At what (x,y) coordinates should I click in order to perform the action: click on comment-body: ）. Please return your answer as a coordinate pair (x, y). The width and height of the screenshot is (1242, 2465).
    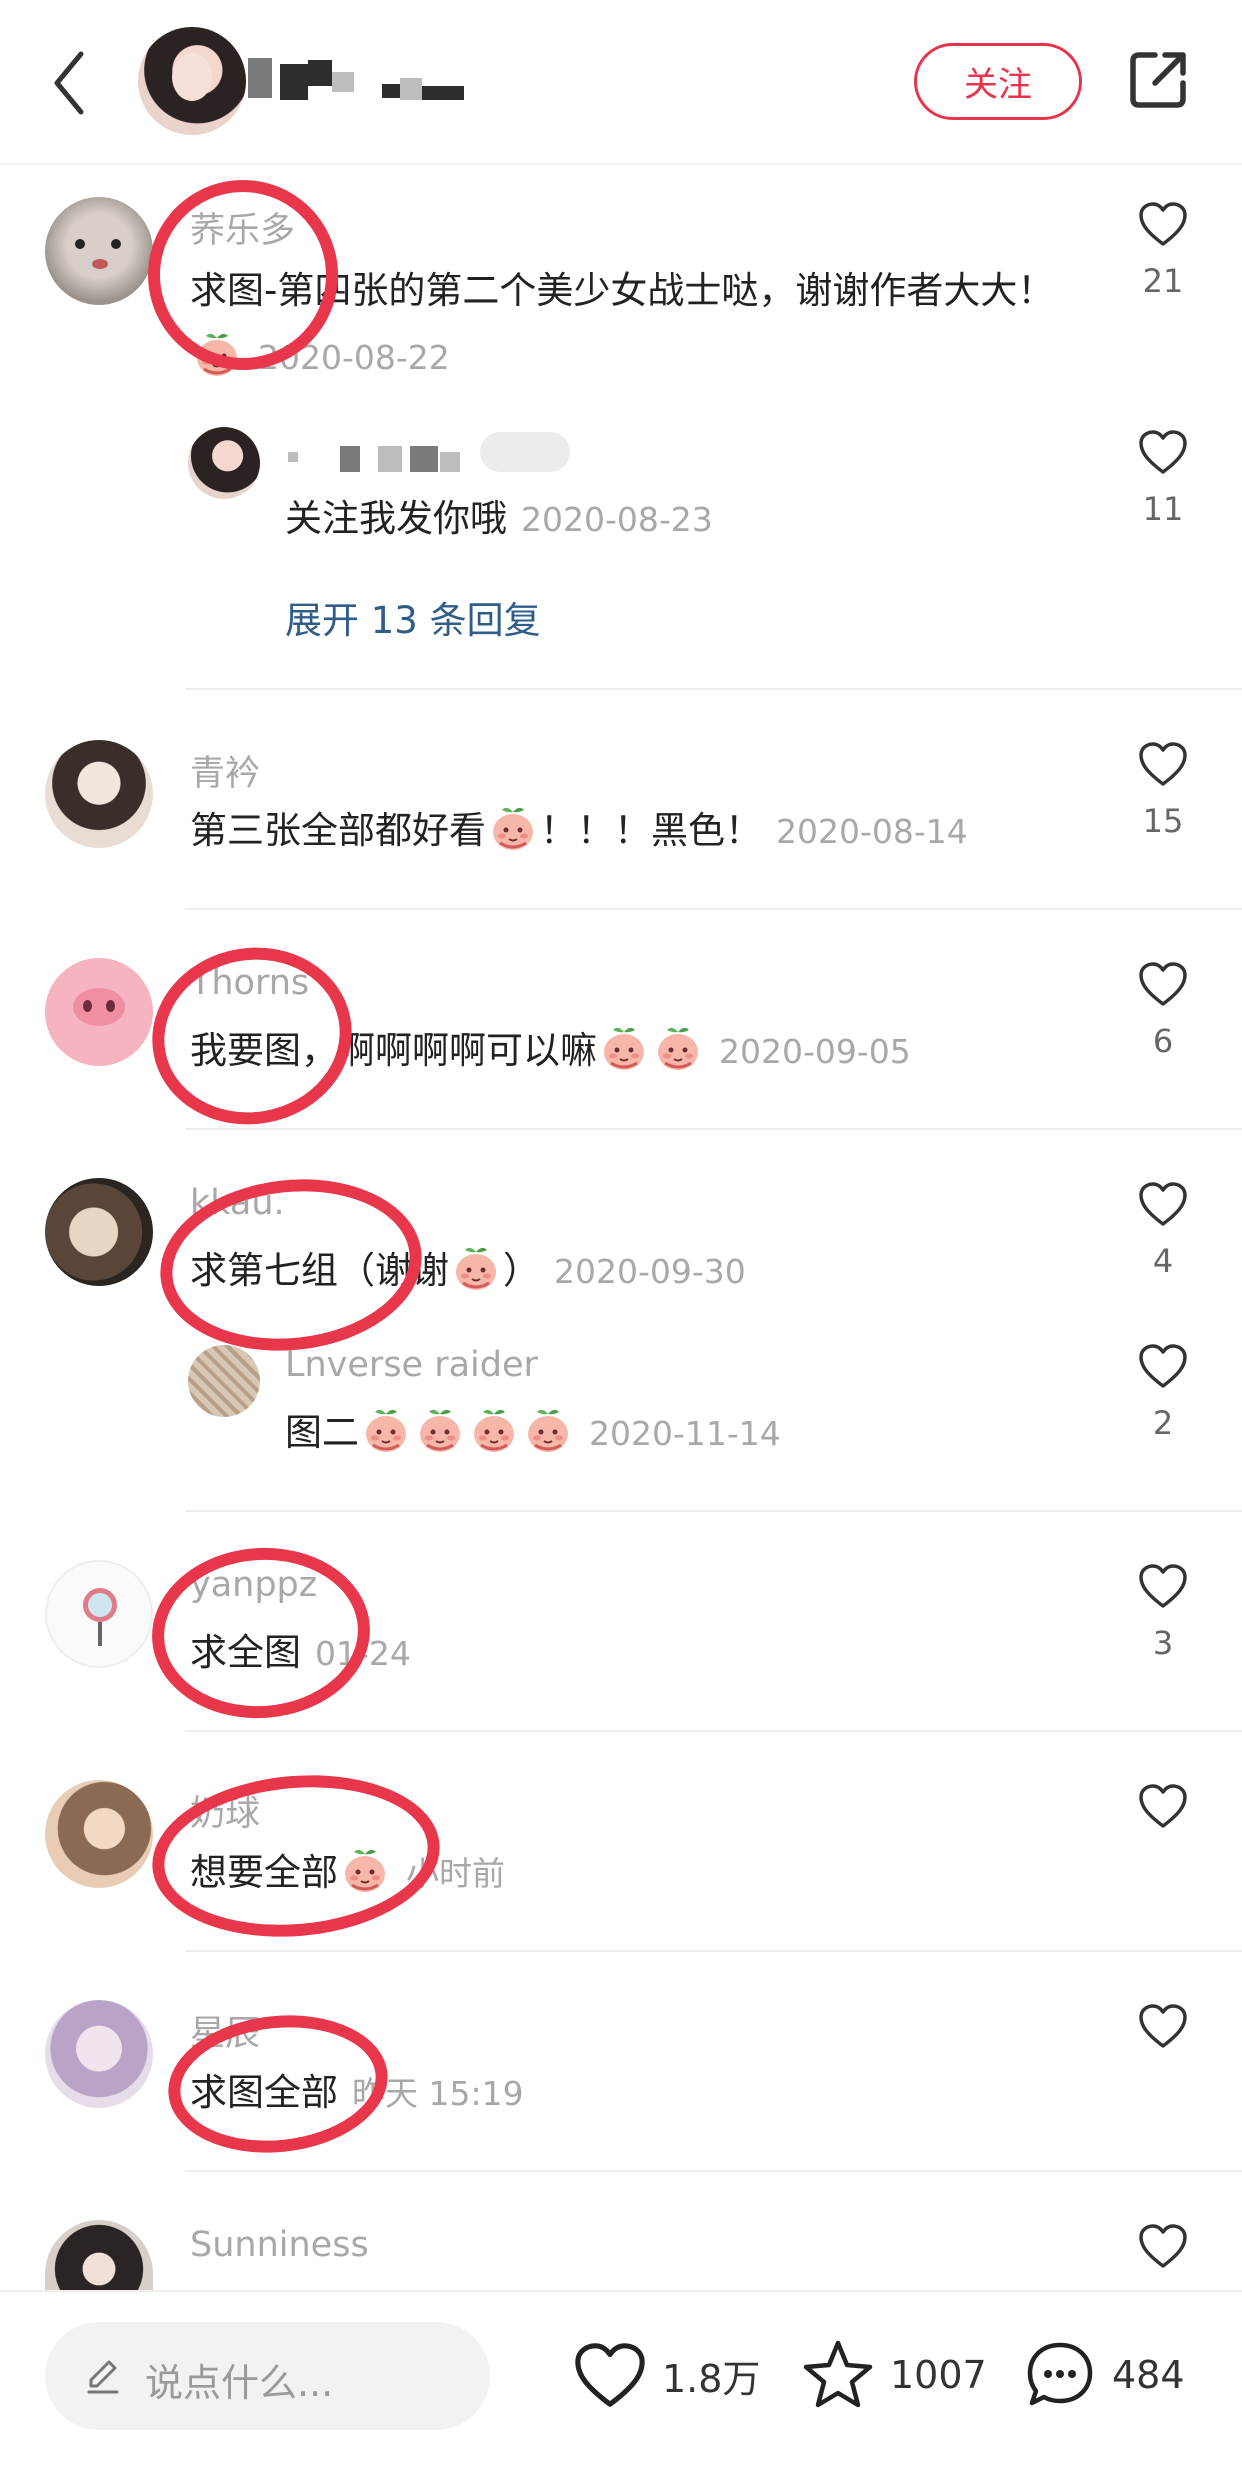
    Looking at the image, I should click on (521, 1270).